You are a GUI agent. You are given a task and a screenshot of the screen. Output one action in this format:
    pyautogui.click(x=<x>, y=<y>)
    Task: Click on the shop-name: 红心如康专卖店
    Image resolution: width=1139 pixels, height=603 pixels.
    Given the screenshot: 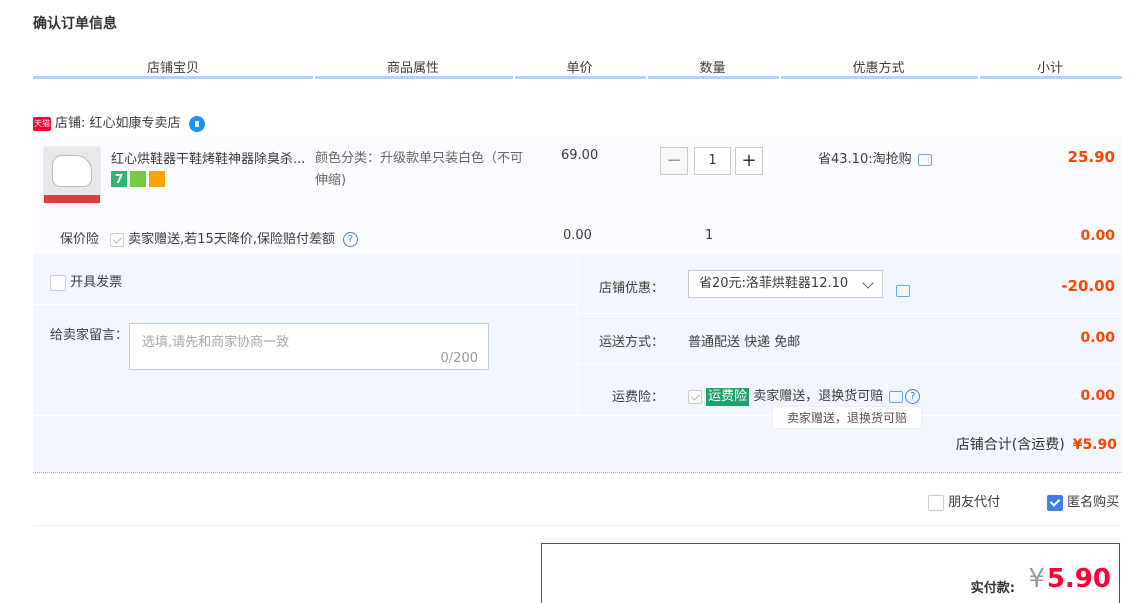 What is the action you would take?
    pyautogui.click(x=135, y=123)
    